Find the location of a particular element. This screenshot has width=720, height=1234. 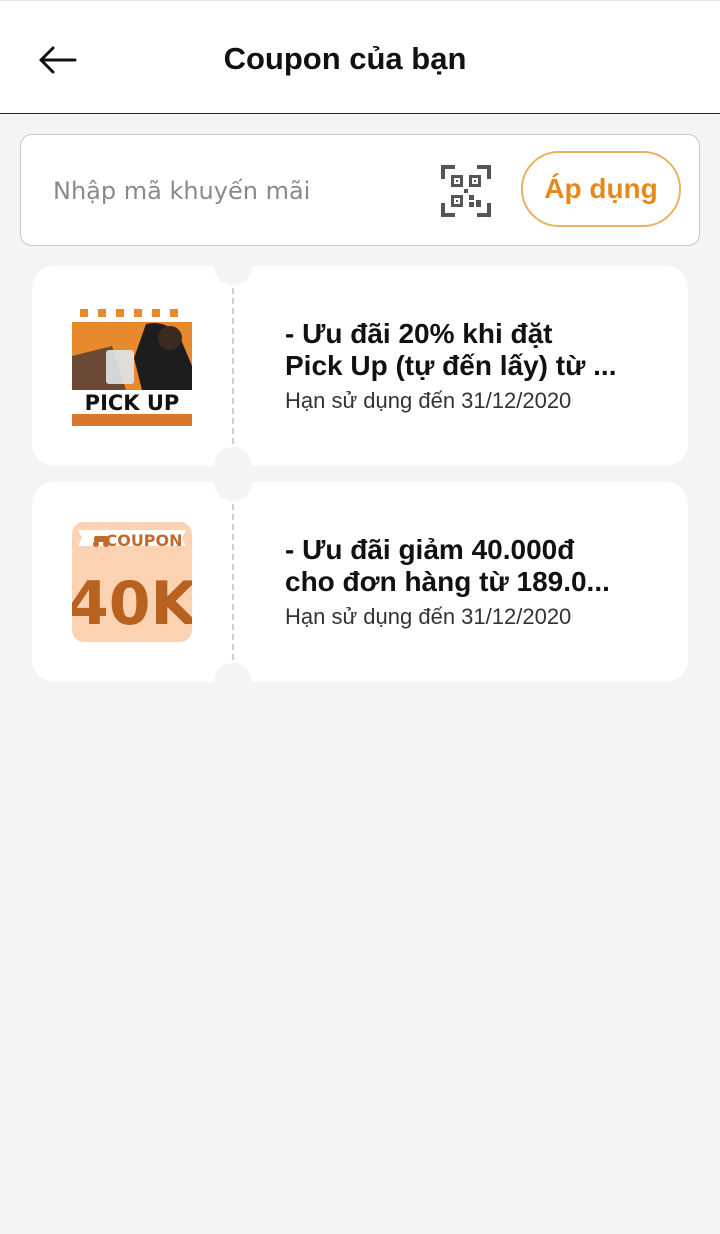

coupon-thumbnail-pickup: PICK UP is located at coordinates (132, 366).